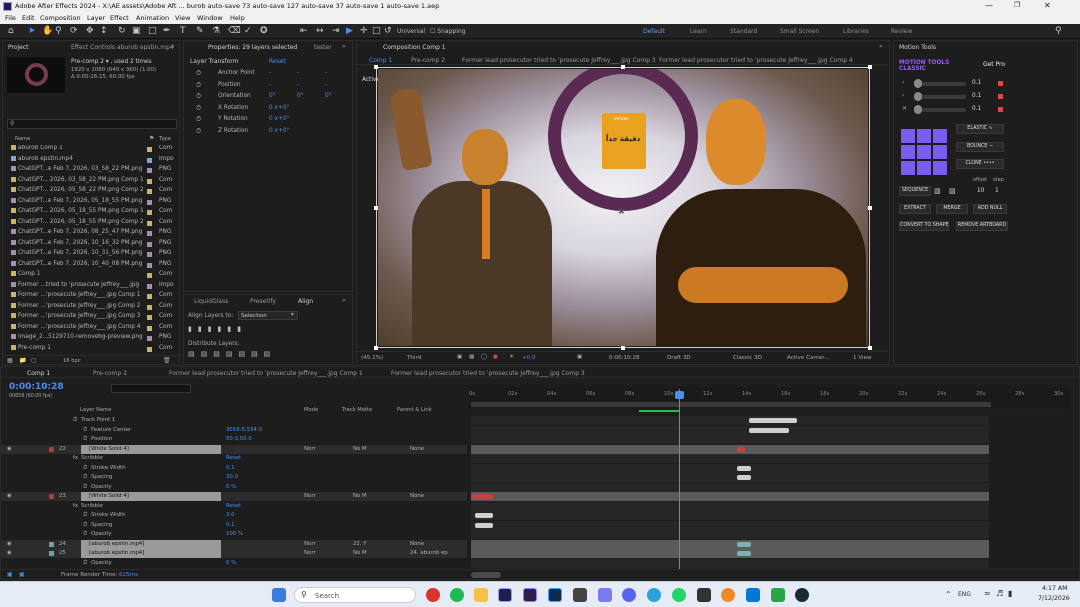 This screenshot has width=1080, height=607. What do you see at coordinates (151, 544) in the screenshot?
I see `layer-name: [aburob epstin.mp4]` at bounding box center [151, 544].